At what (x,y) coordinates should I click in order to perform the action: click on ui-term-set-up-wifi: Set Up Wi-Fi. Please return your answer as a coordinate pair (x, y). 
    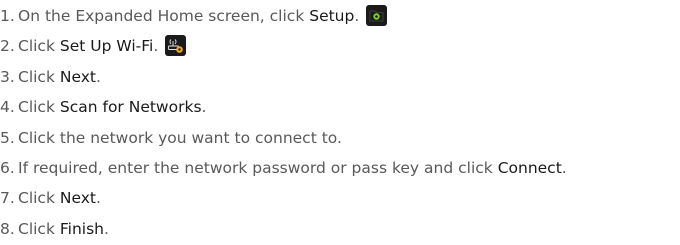
    Looking at the image, I should click on (106, 46).